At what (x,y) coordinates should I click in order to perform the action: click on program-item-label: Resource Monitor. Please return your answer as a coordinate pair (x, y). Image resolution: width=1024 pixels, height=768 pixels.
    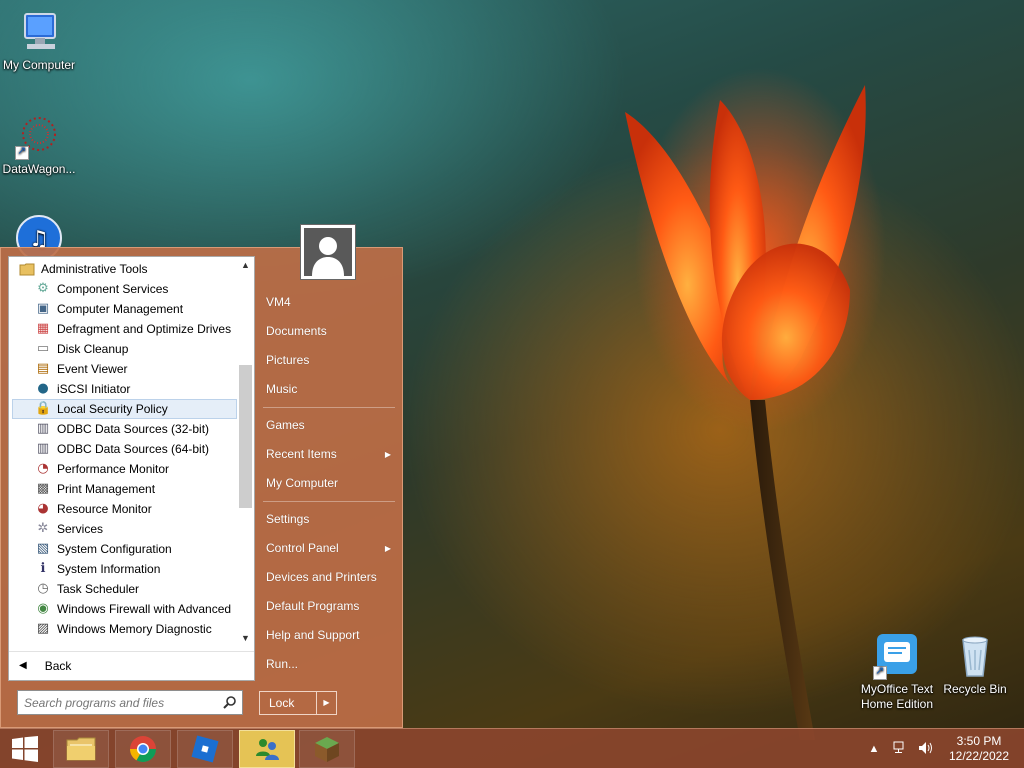
    Looking at the image, I should click on (104, 509).